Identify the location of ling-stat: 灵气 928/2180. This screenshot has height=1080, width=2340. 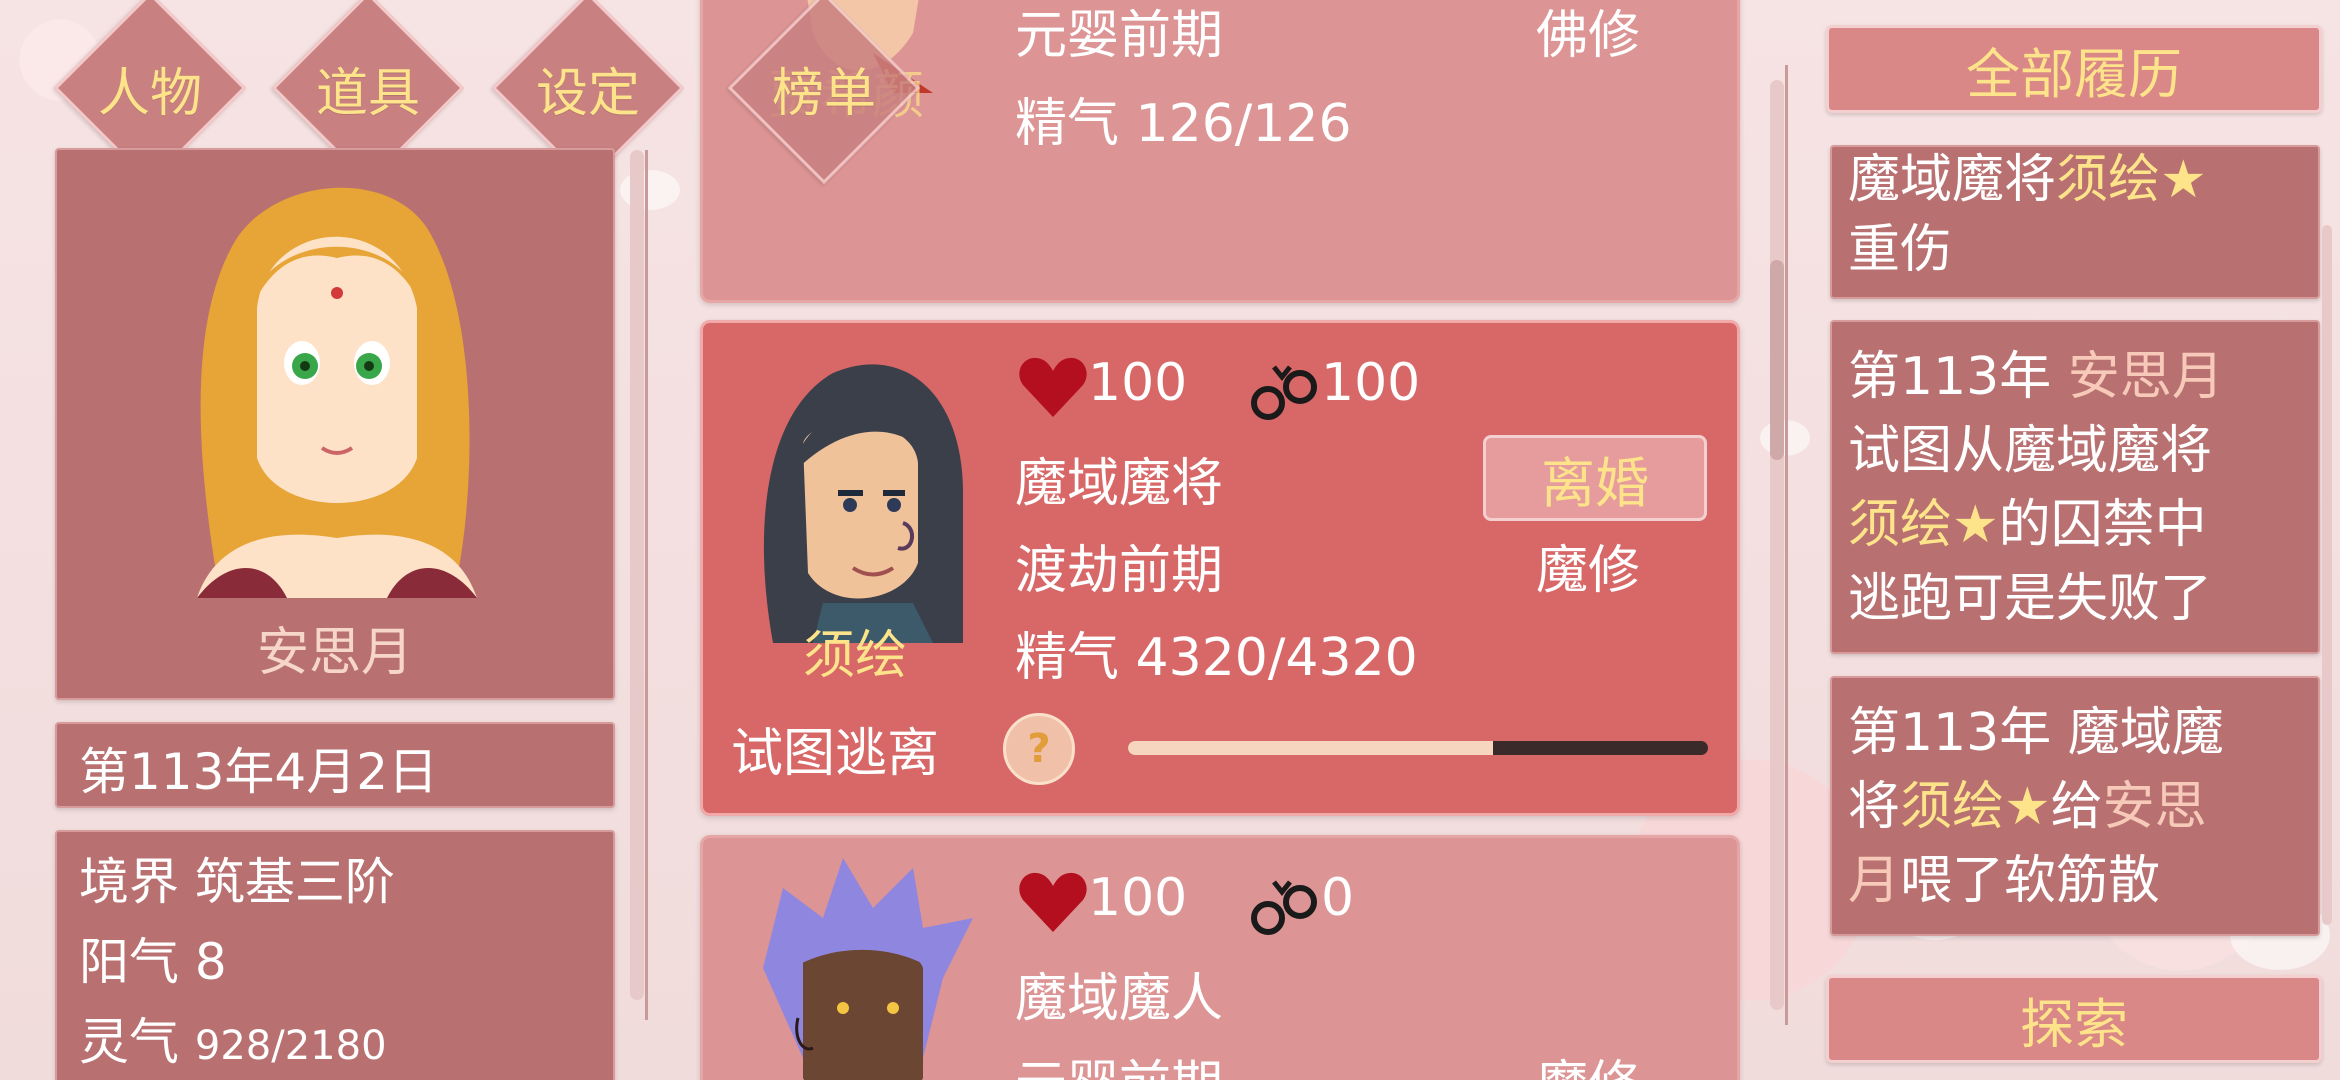
(233, 1038).